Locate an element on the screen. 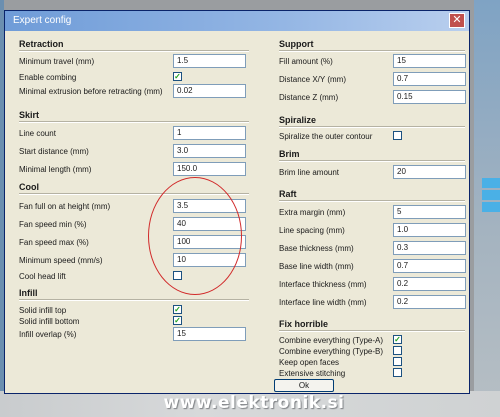 The image size is (500, 417). section-support: Support is located at coordinates (372, 45).